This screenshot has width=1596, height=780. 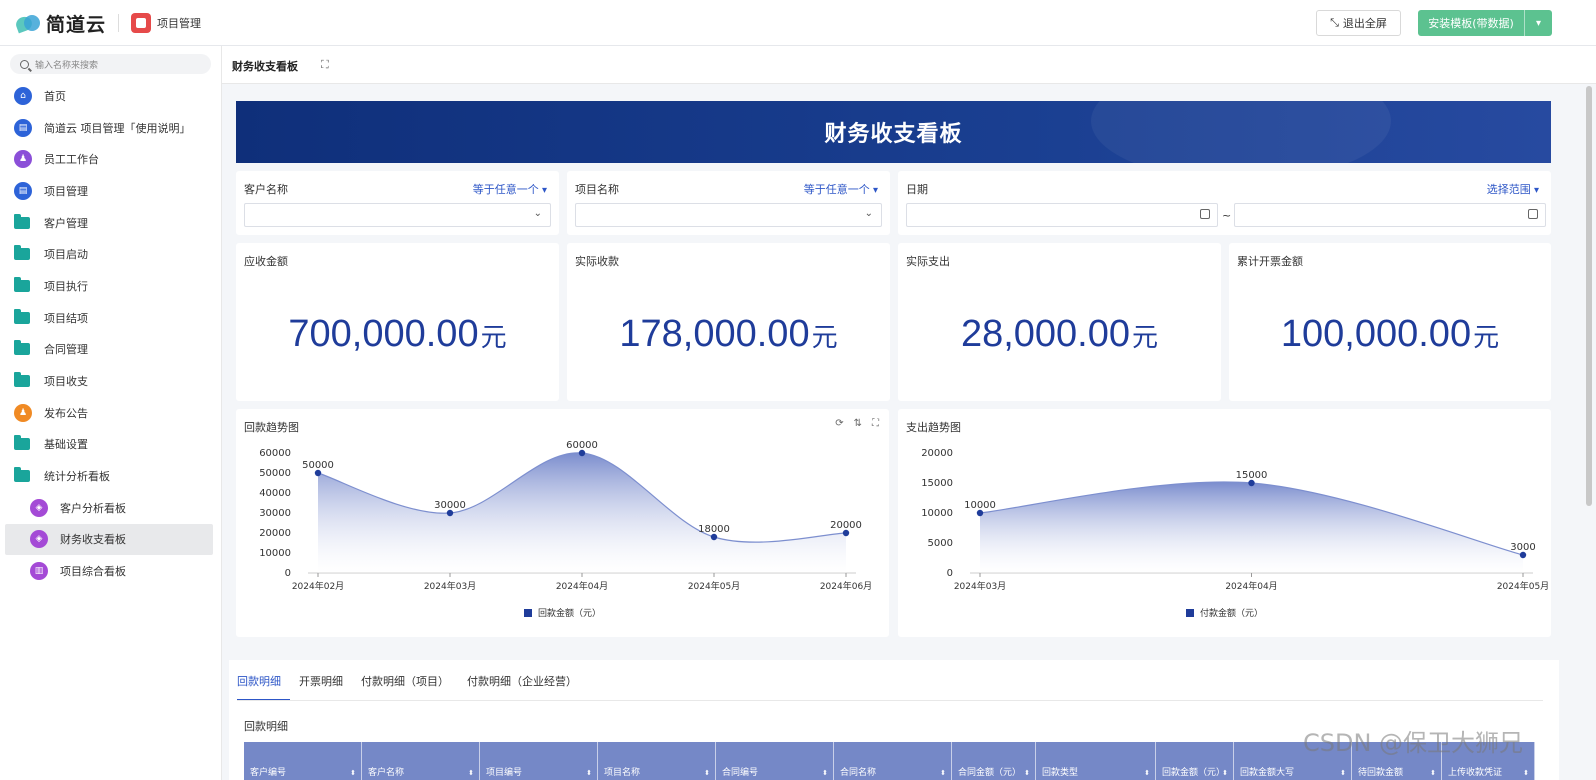 I want to click on x-tick-label: 2024年06月, so click(x=846, y=586).